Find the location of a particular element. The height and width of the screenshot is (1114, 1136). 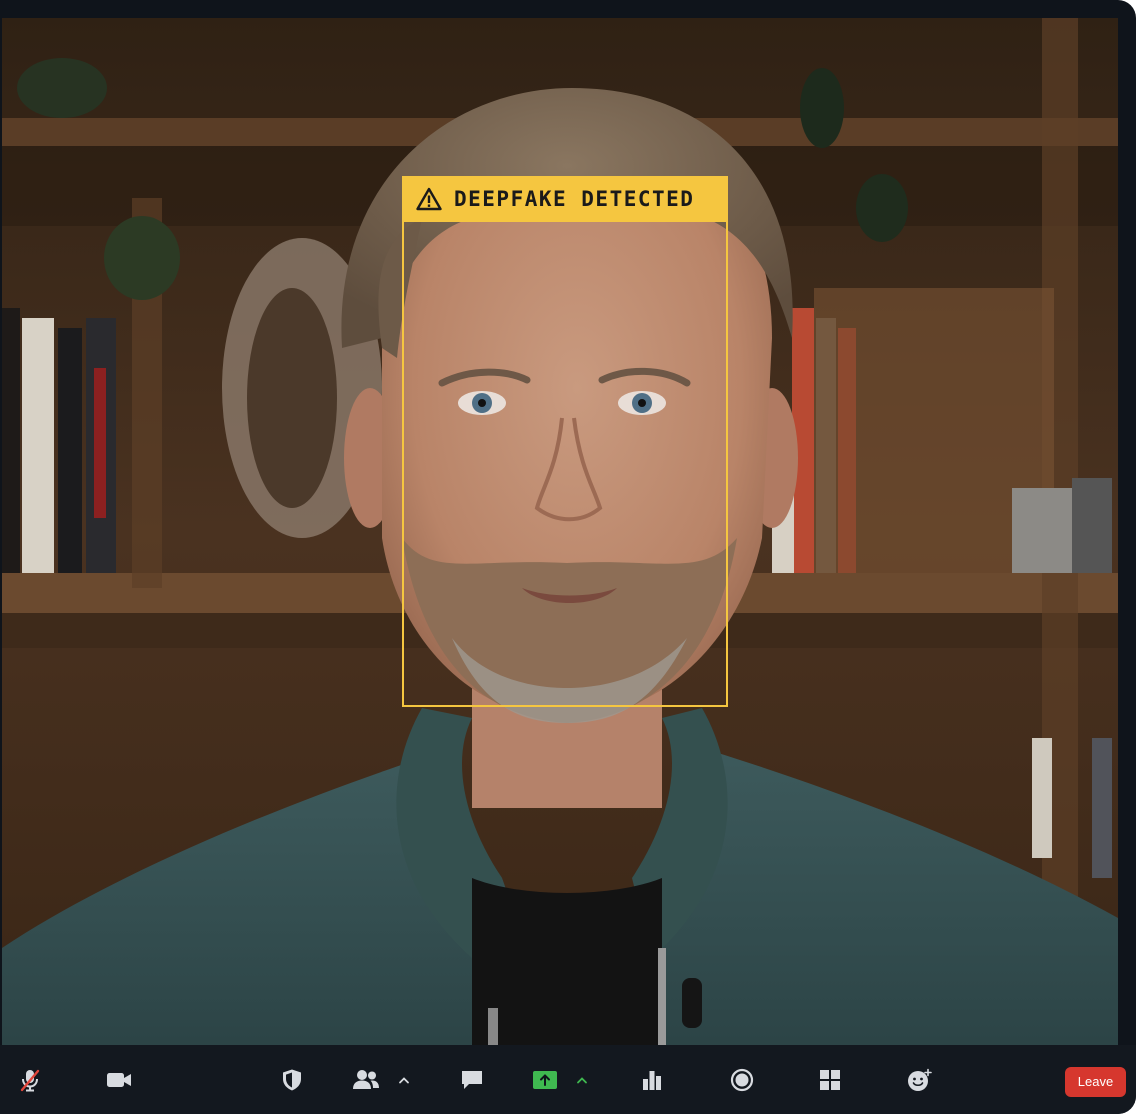

video-button is located at coordinates (119, 1079).